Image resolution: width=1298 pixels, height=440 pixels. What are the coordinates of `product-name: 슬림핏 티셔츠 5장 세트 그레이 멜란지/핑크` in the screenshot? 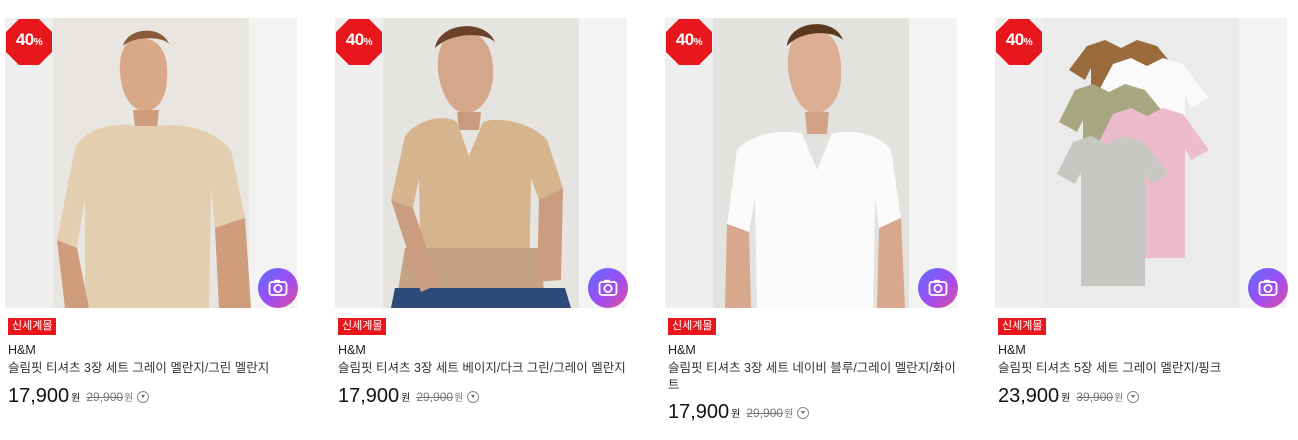 It's located at (1143, 368).